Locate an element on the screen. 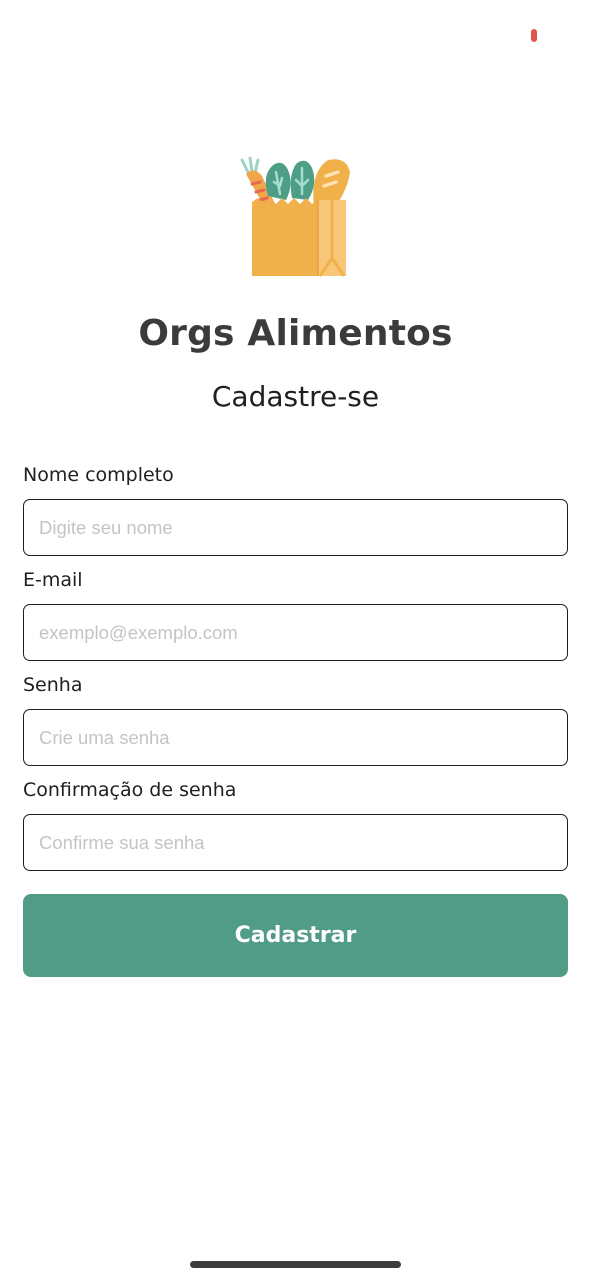  register-button: Cadastrar is located at coordinates (295, 935).